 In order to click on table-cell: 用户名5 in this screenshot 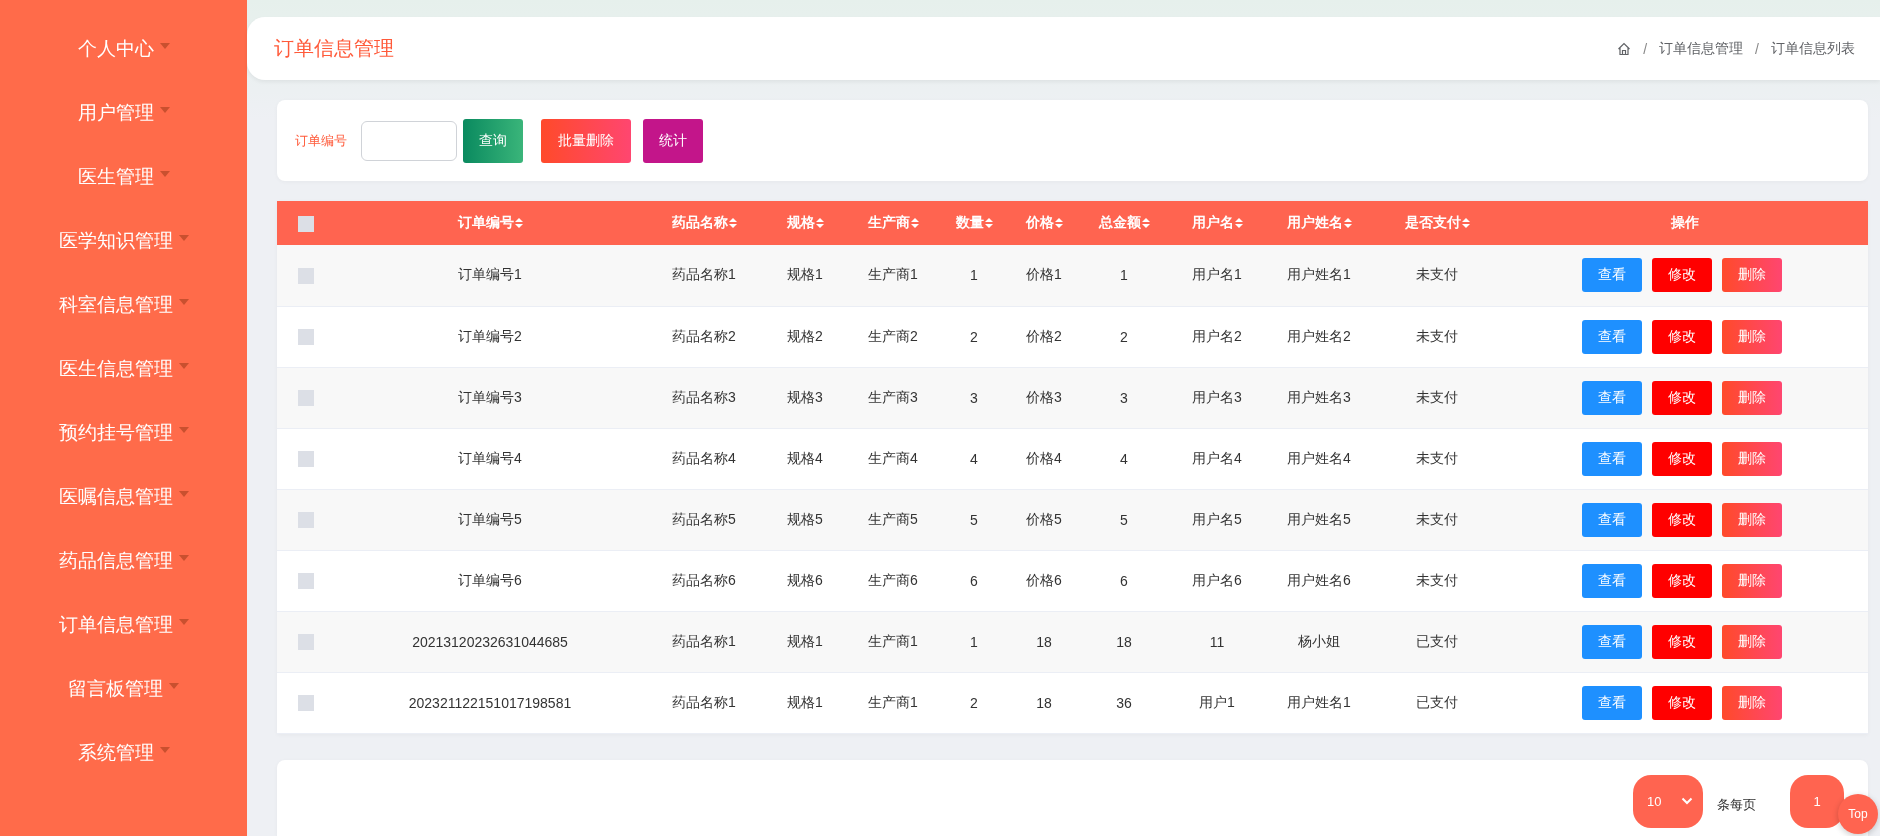, I will do `click(1217, 518)`.